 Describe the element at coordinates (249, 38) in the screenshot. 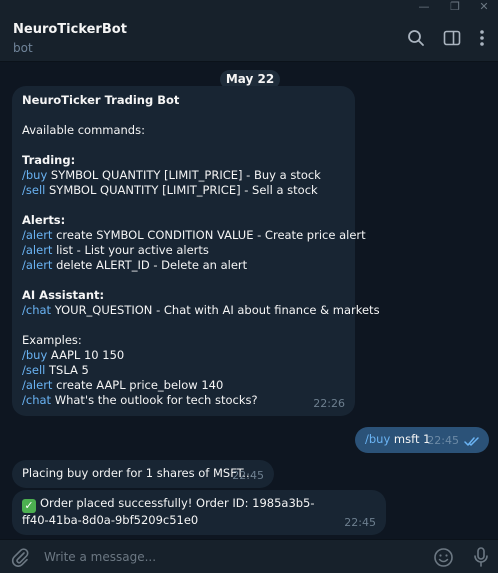

I see `chat-header: NeuroTickerBot bot` at that location.